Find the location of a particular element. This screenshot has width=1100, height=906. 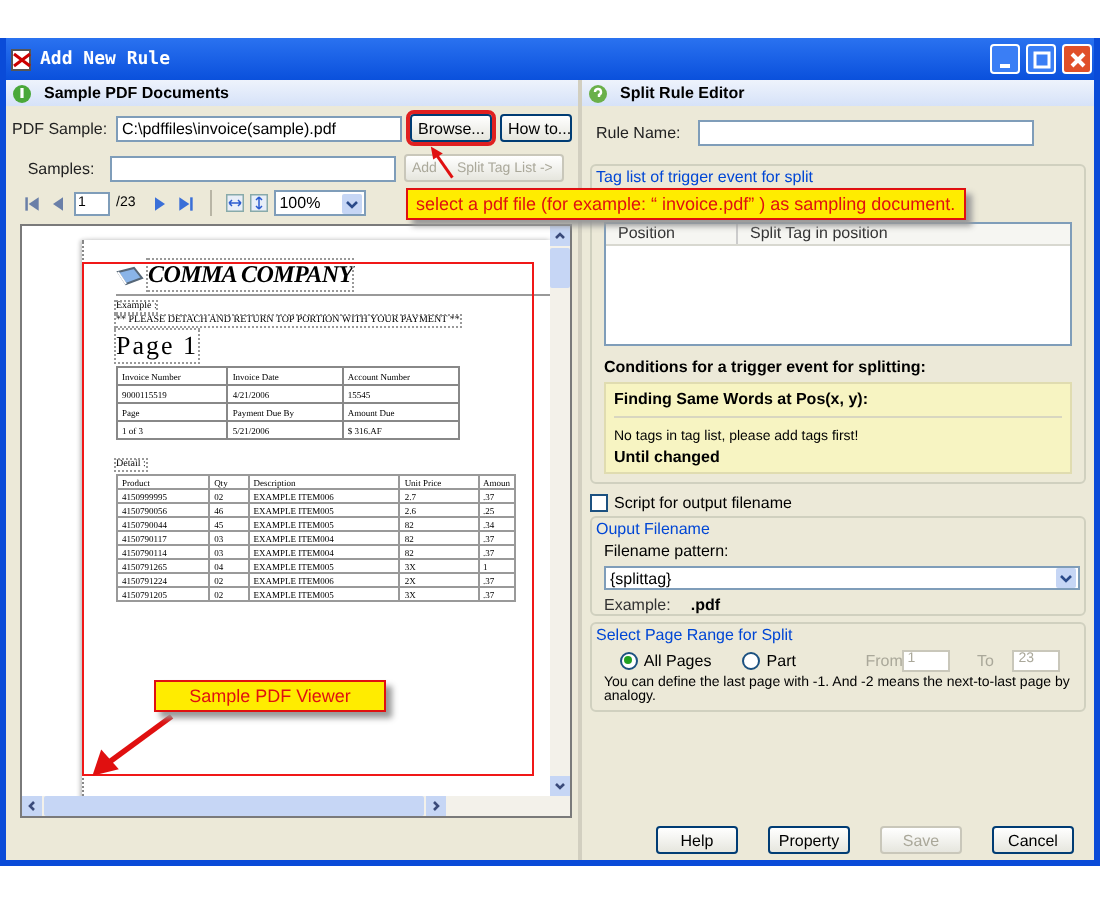

dialog-button: Help is located at coordinates (697, 840).